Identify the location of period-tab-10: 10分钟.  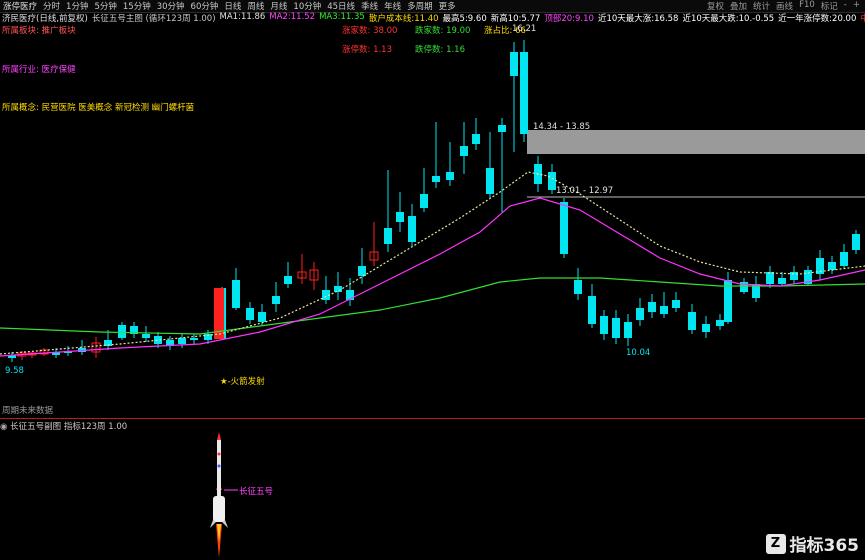
(307, 6).